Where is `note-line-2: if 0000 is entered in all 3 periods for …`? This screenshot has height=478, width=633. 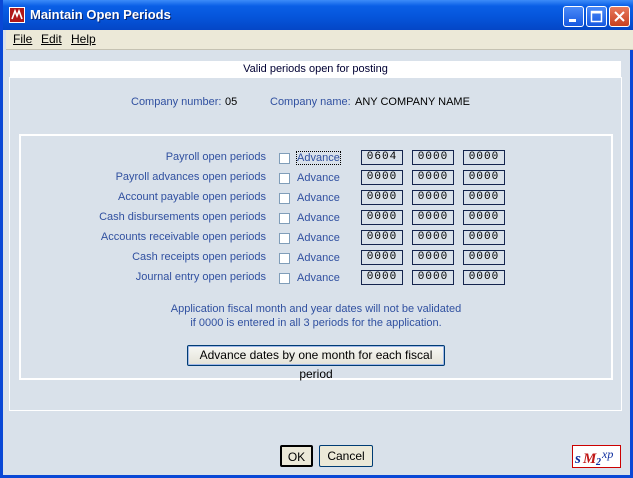
note-line-2: if 0000 is entered in all 3 periods for … is located at coordinates (316, 323).